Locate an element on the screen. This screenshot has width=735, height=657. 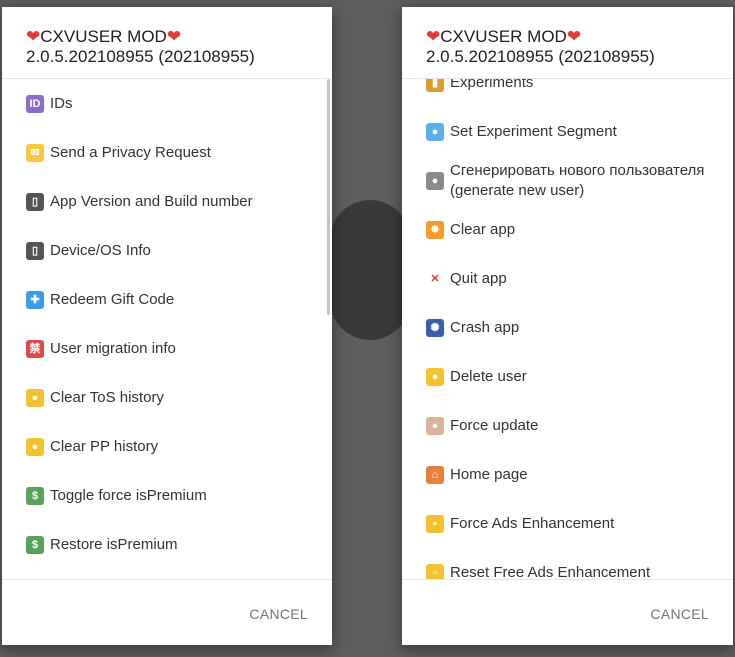
menu-item-label: Force Ads Enhancement is located at coordinates (532, 523).